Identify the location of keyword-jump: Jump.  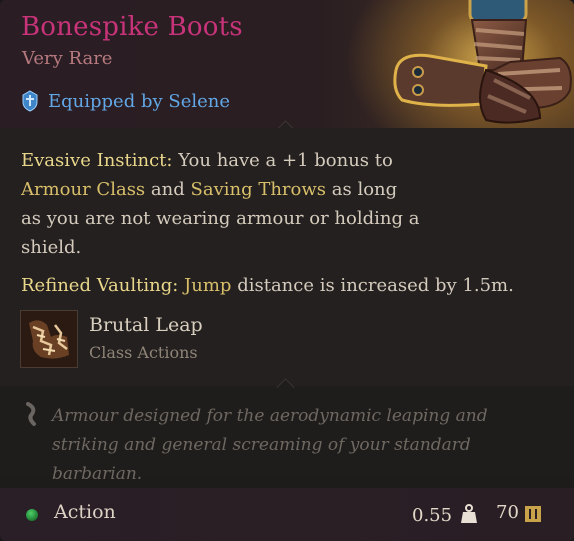
(207, 285).